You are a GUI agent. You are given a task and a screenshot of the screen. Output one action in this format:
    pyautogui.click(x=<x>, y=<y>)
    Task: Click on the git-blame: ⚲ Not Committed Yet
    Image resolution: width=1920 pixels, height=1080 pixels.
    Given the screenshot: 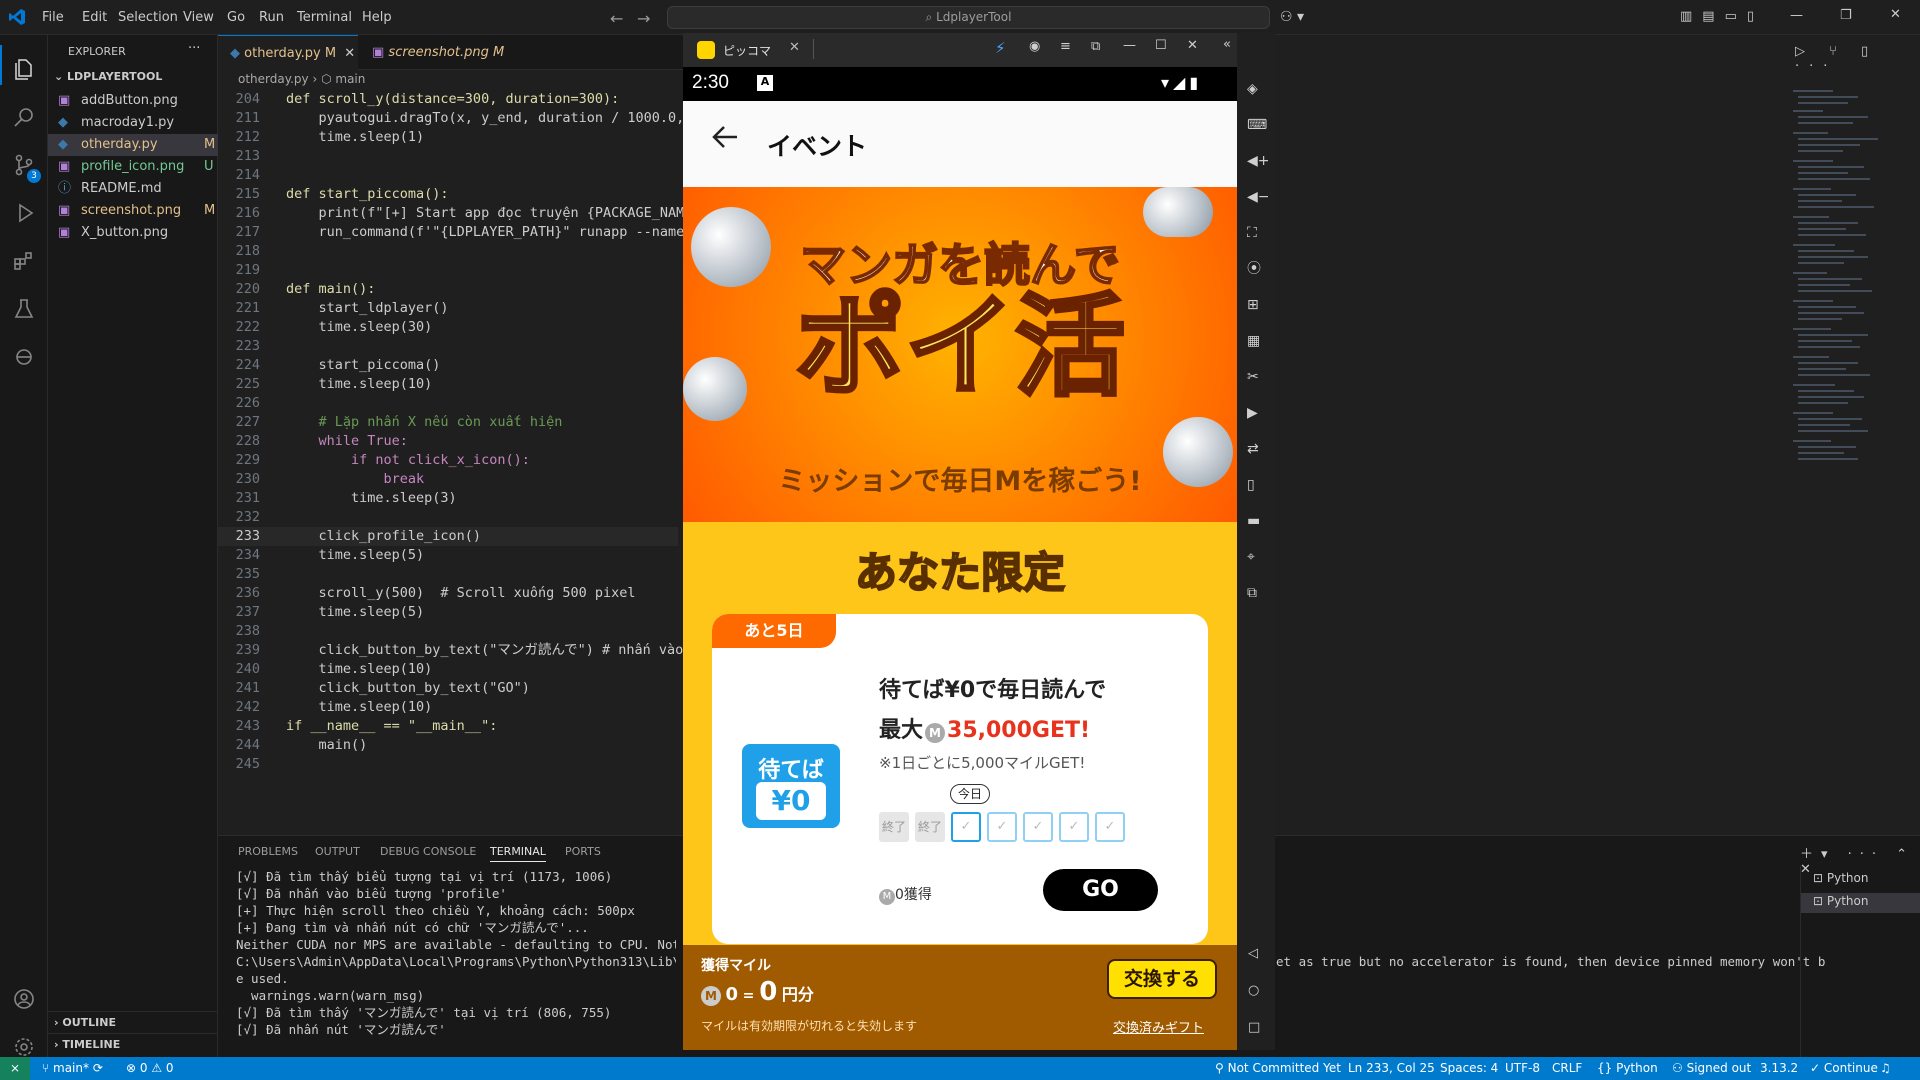 What is the action you would take?
    pyautogui.click(x=1278, y=1068)
    